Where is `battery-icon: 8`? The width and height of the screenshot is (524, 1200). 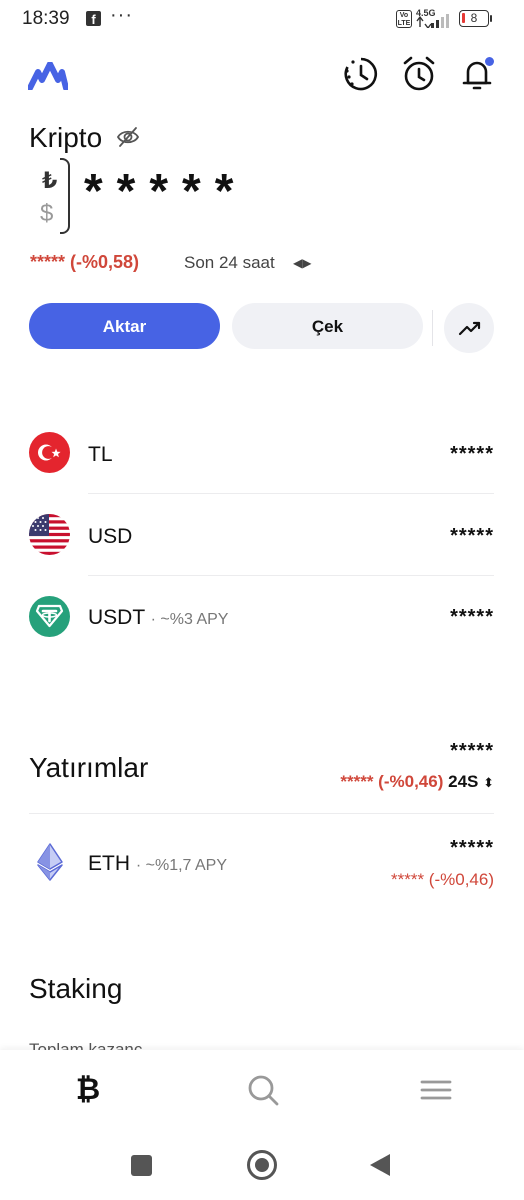 battery-icon: 8 is located at coordinates (474, 18).